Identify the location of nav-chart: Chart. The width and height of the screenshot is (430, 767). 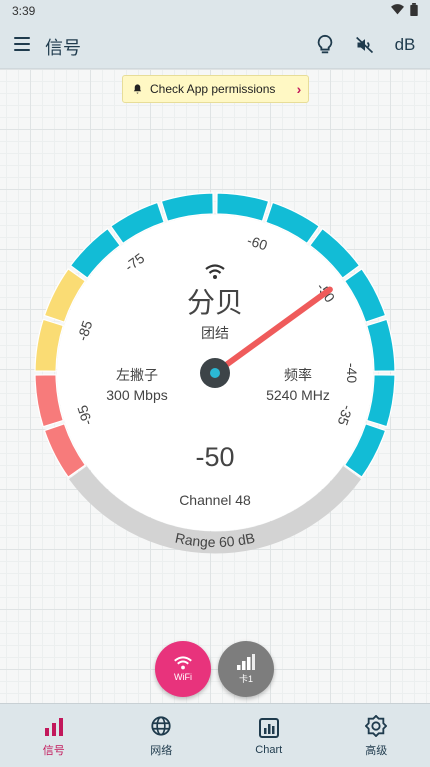
(269, 735).